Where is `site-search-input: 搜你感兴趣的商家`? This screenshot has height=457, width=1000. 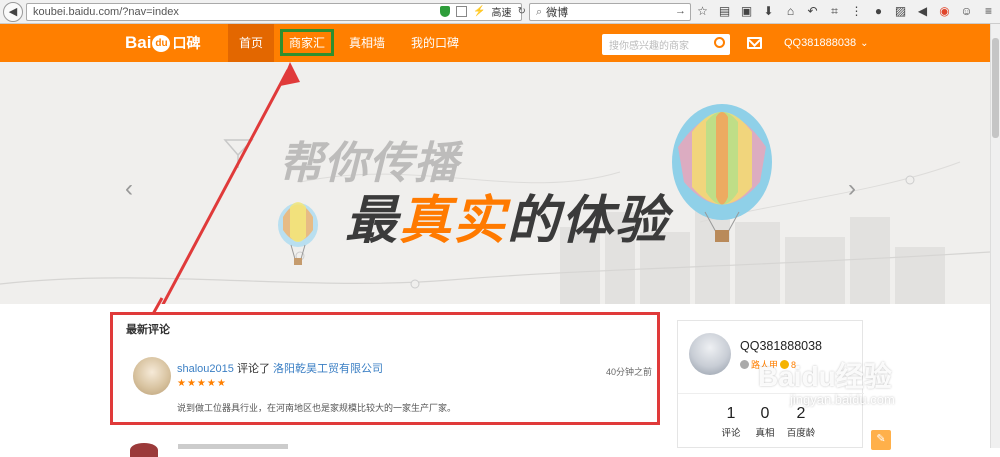
site-search-input: 搜你感兴趣的商家 is located at coordinates (666, 44).